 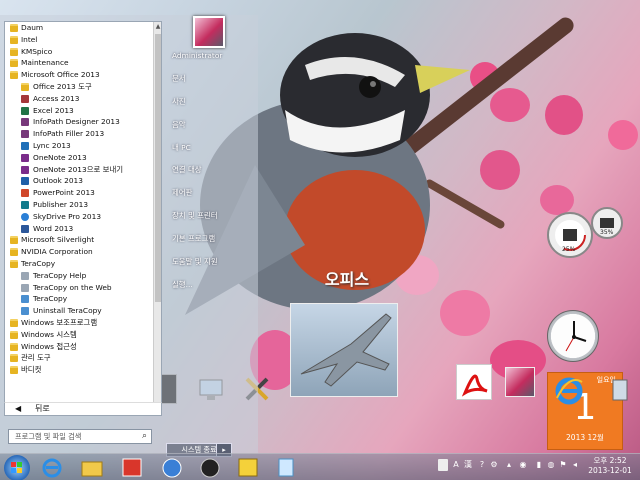 I want to click on dock-acrobat-icon, so click(x=474, y=382).